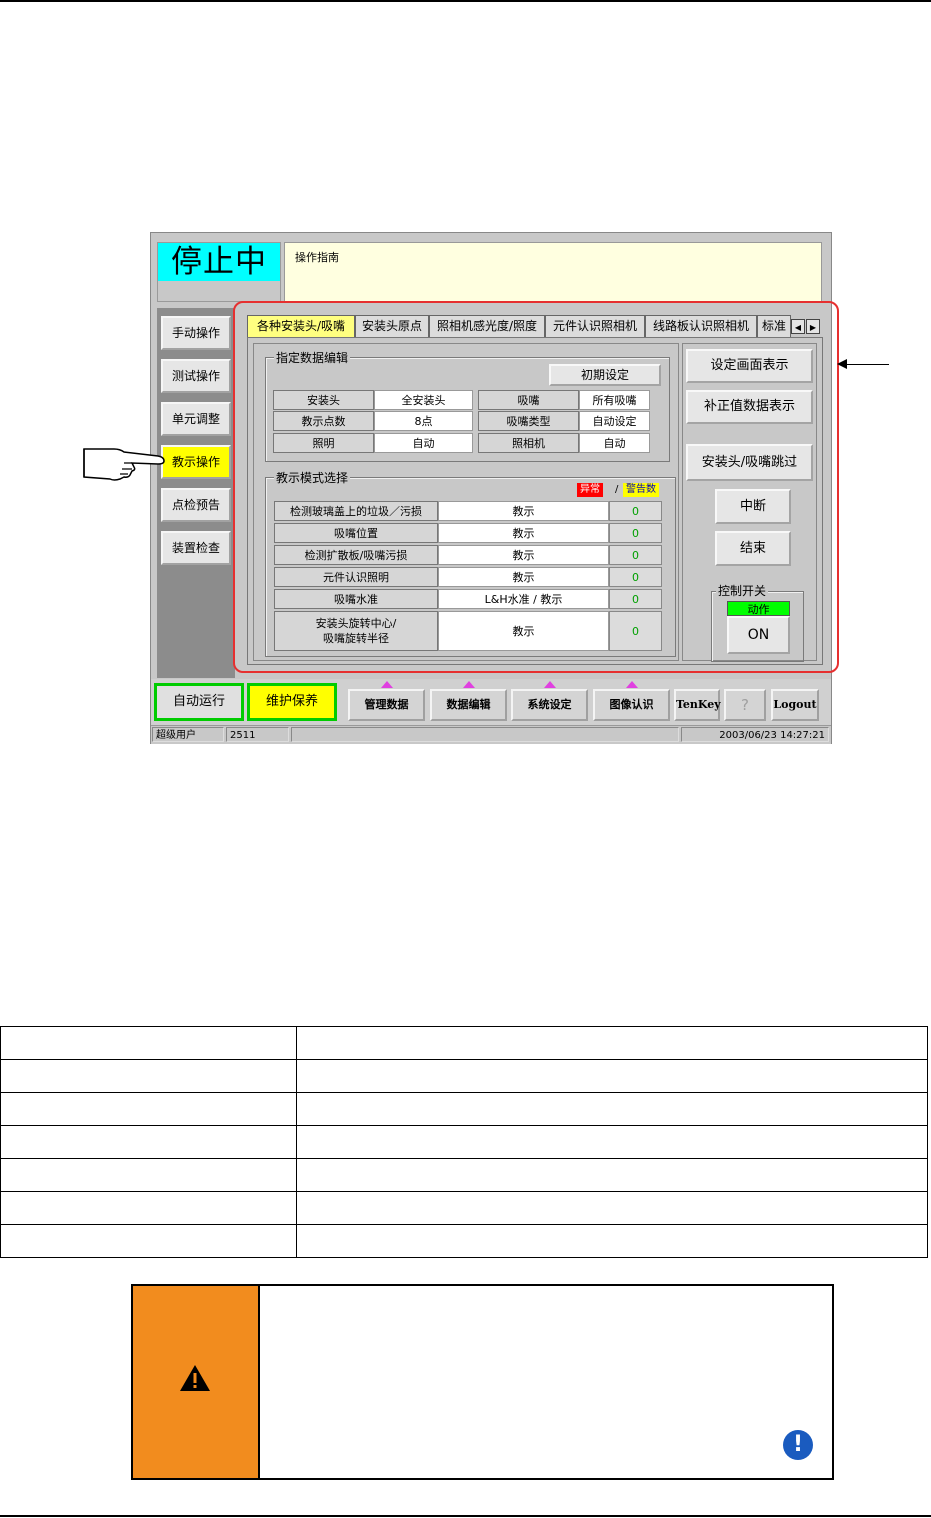 Image resolution: width=931 pixels, height=1518 pixels. I want to click on pointing-hand-icon, so click(124, 464).